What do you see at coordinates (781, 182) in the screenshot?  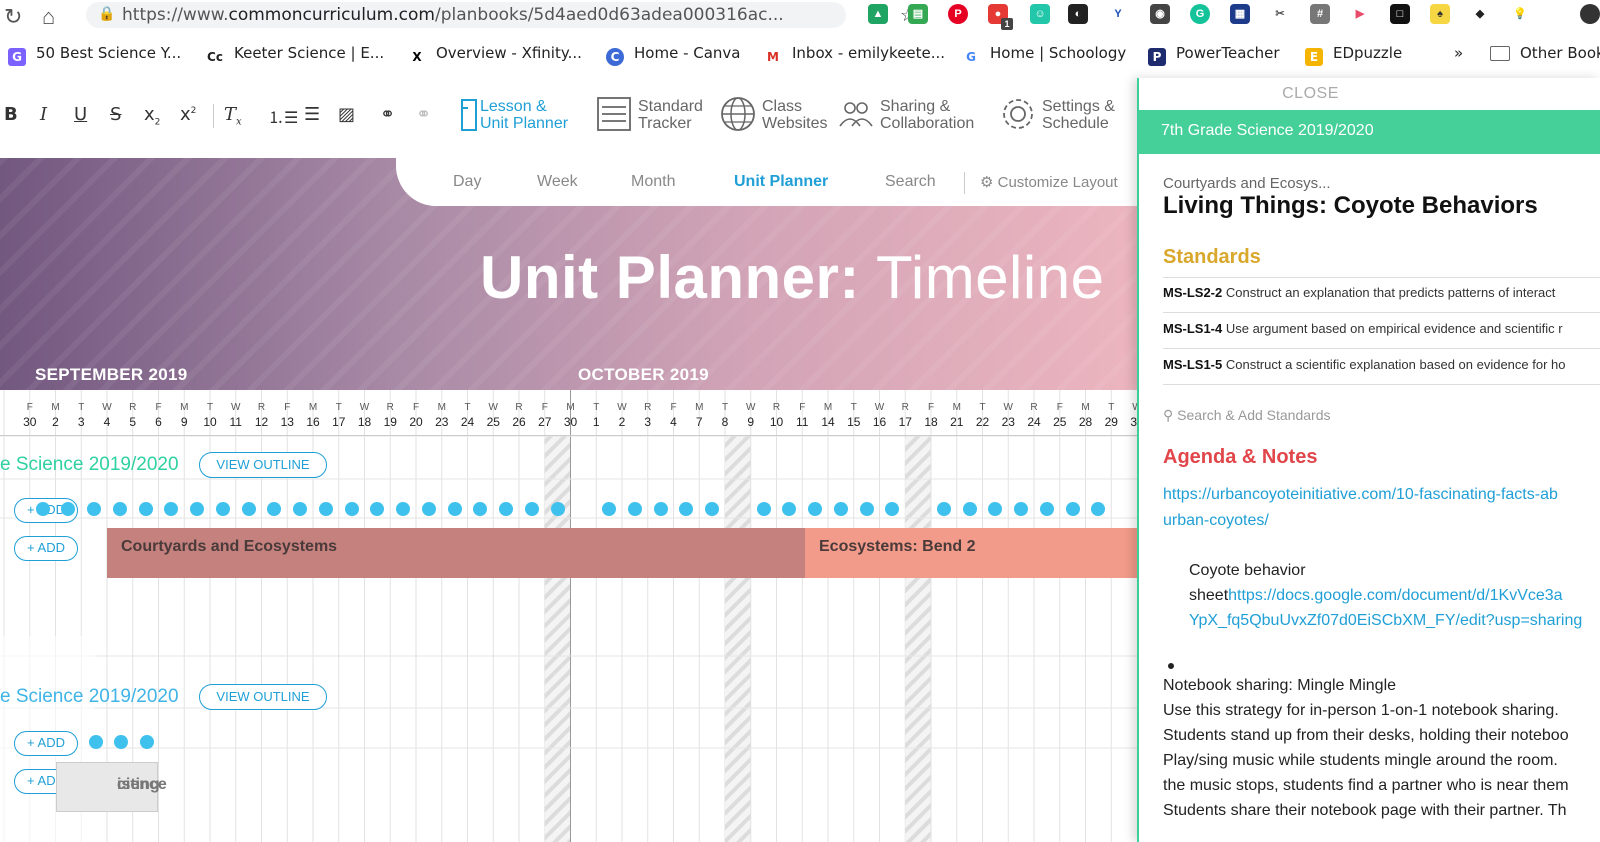 I see `tab-unit-planner: Unit Planner` at bounding box center [781, 182].